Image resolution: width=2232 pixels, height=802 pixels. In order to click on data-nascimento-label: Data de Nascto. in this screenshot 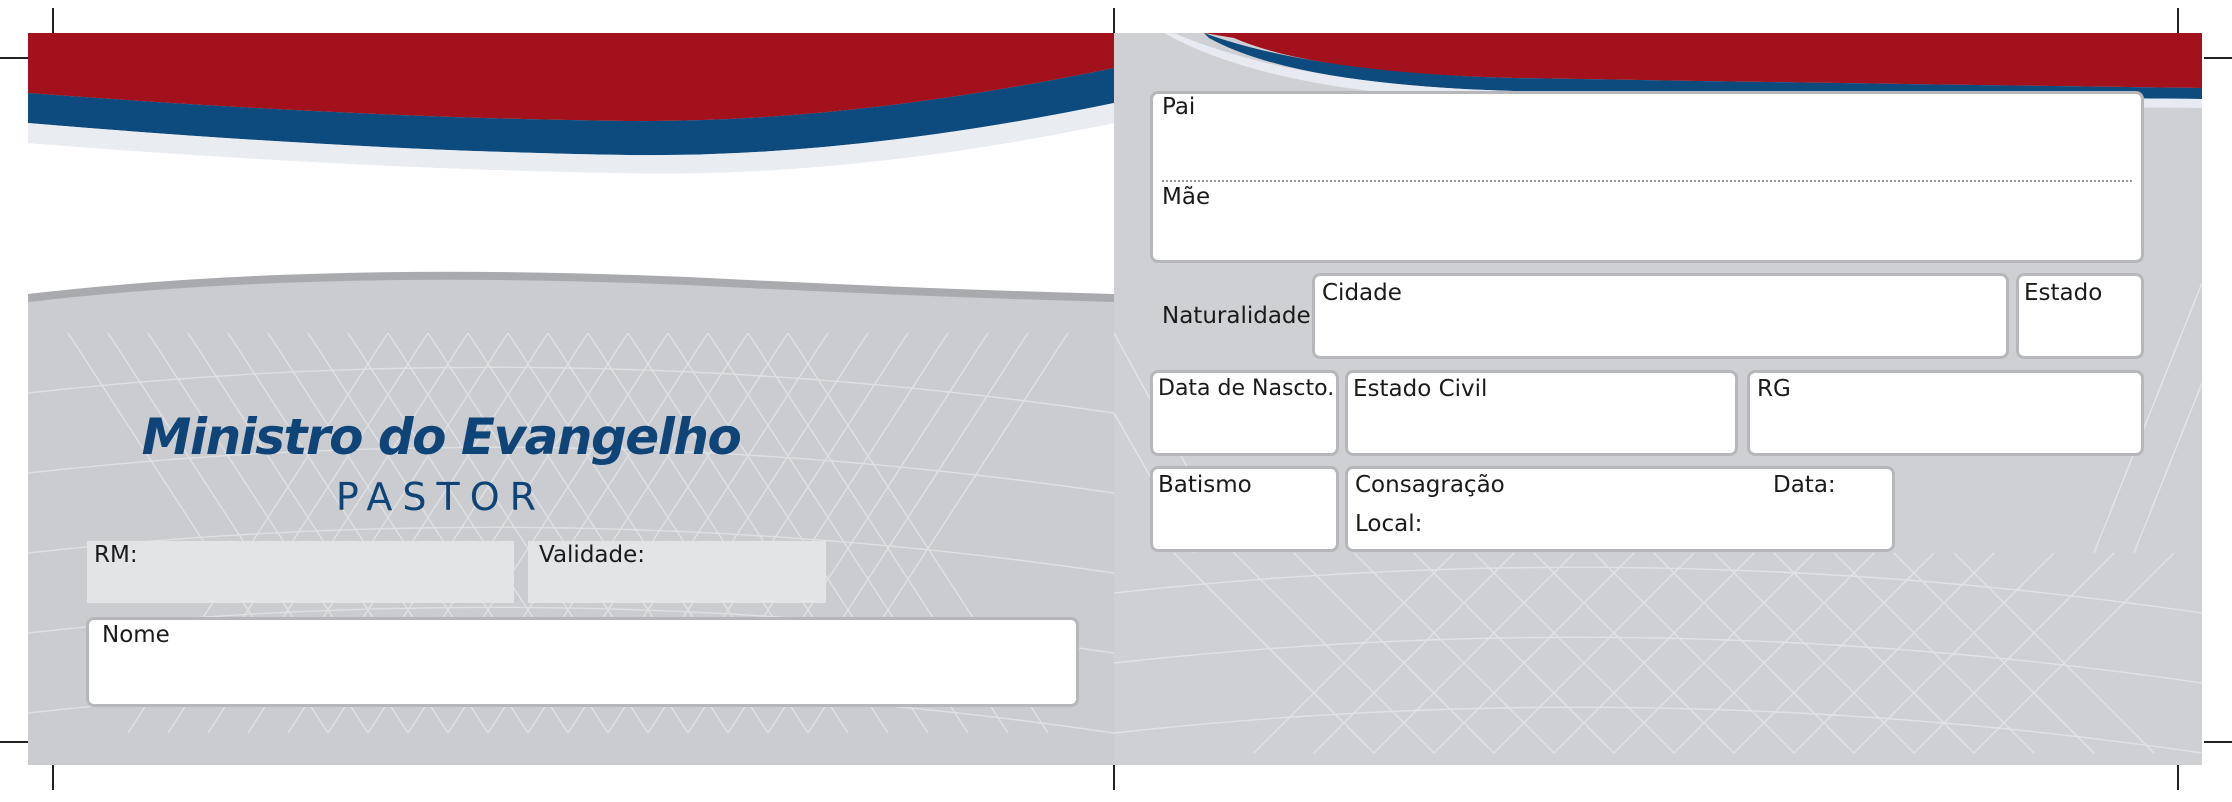, I will do `click(1246, 388)`.